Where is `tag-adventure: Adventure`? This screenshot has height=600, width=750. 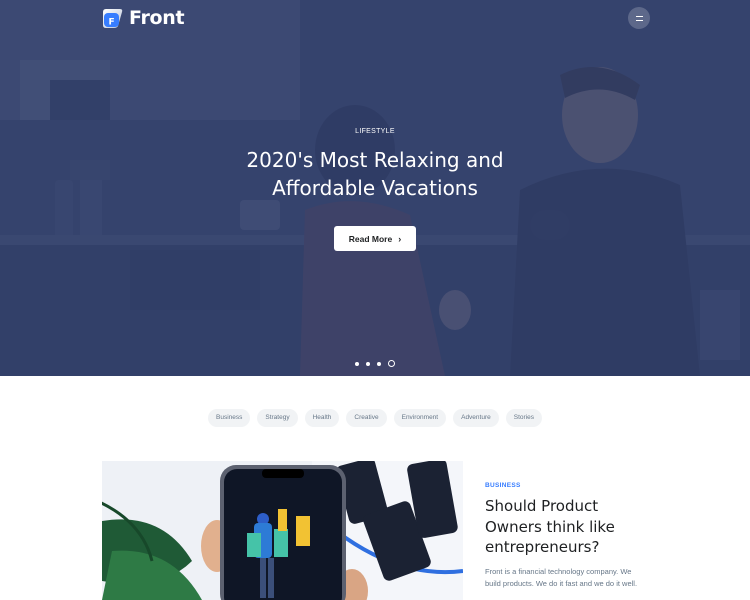 tag-adventure: Adventure is located at coordinates (476, 418).